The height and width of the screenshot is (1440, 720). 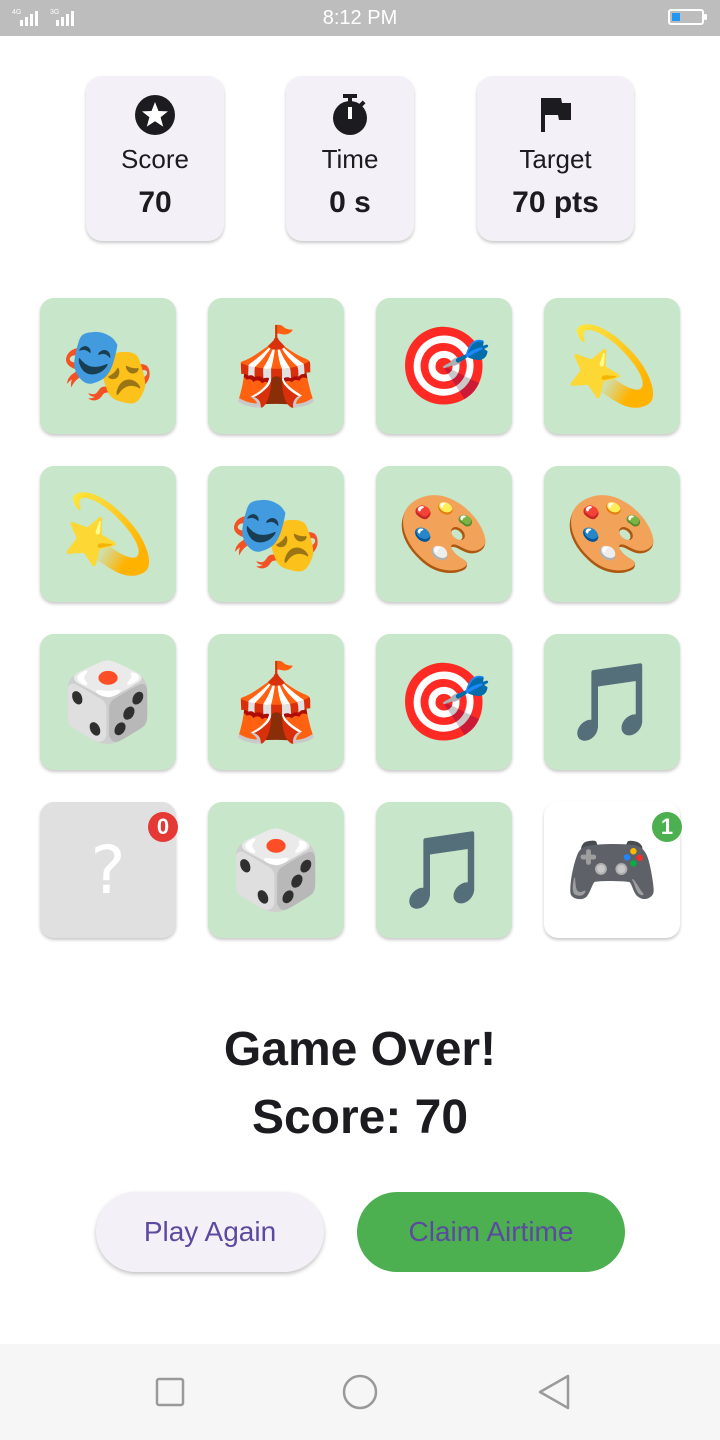 I want to click on status-time: 8:12 PM, so click(x=360, y=18).